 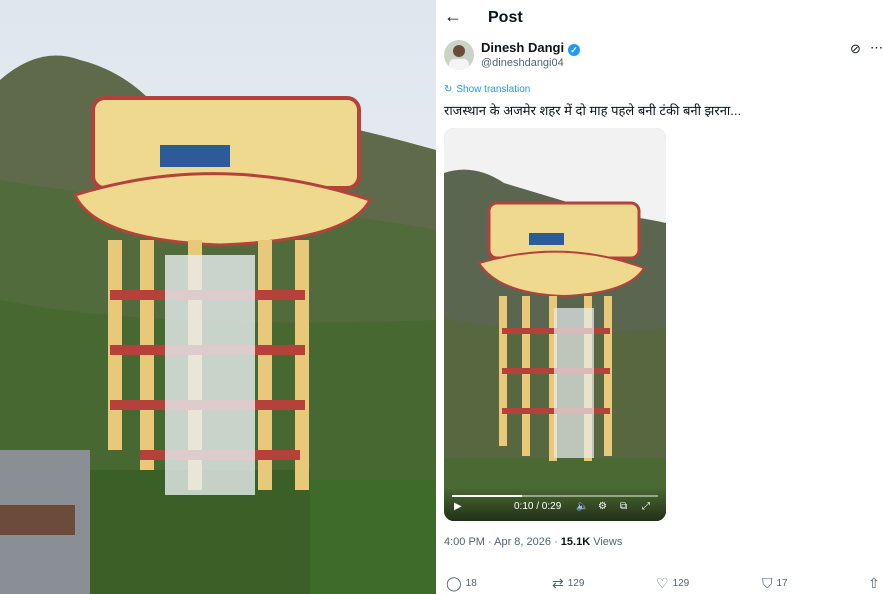 I want to click on video-time: 0:10 / 0:29, so click(x=538, y=506).